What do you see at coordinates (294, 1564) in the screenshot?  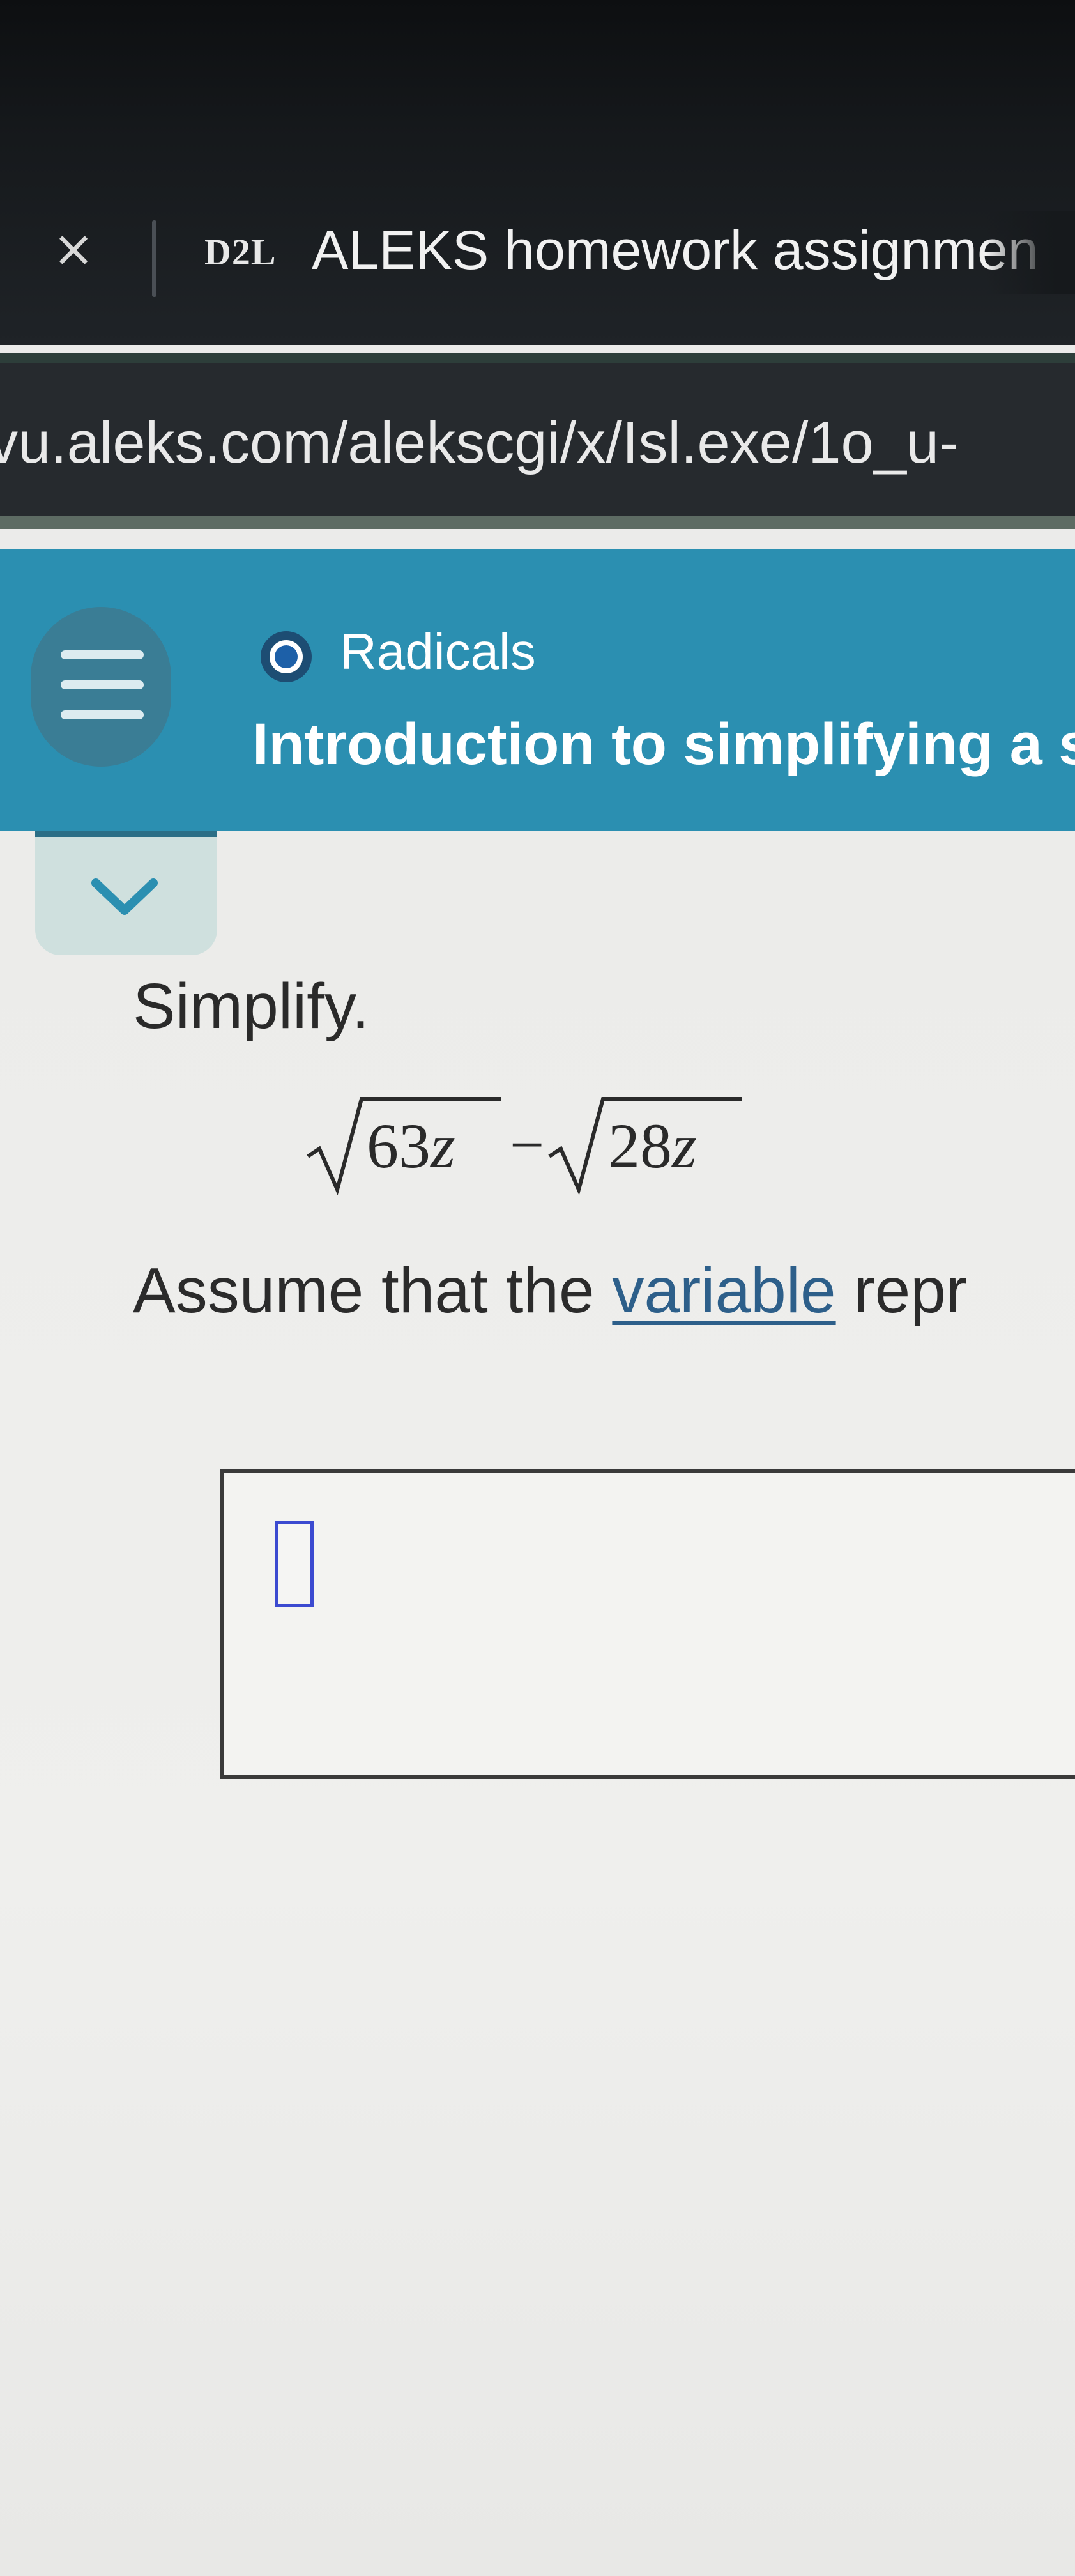 I see `answer-input` at bounding box center [294, 1564].